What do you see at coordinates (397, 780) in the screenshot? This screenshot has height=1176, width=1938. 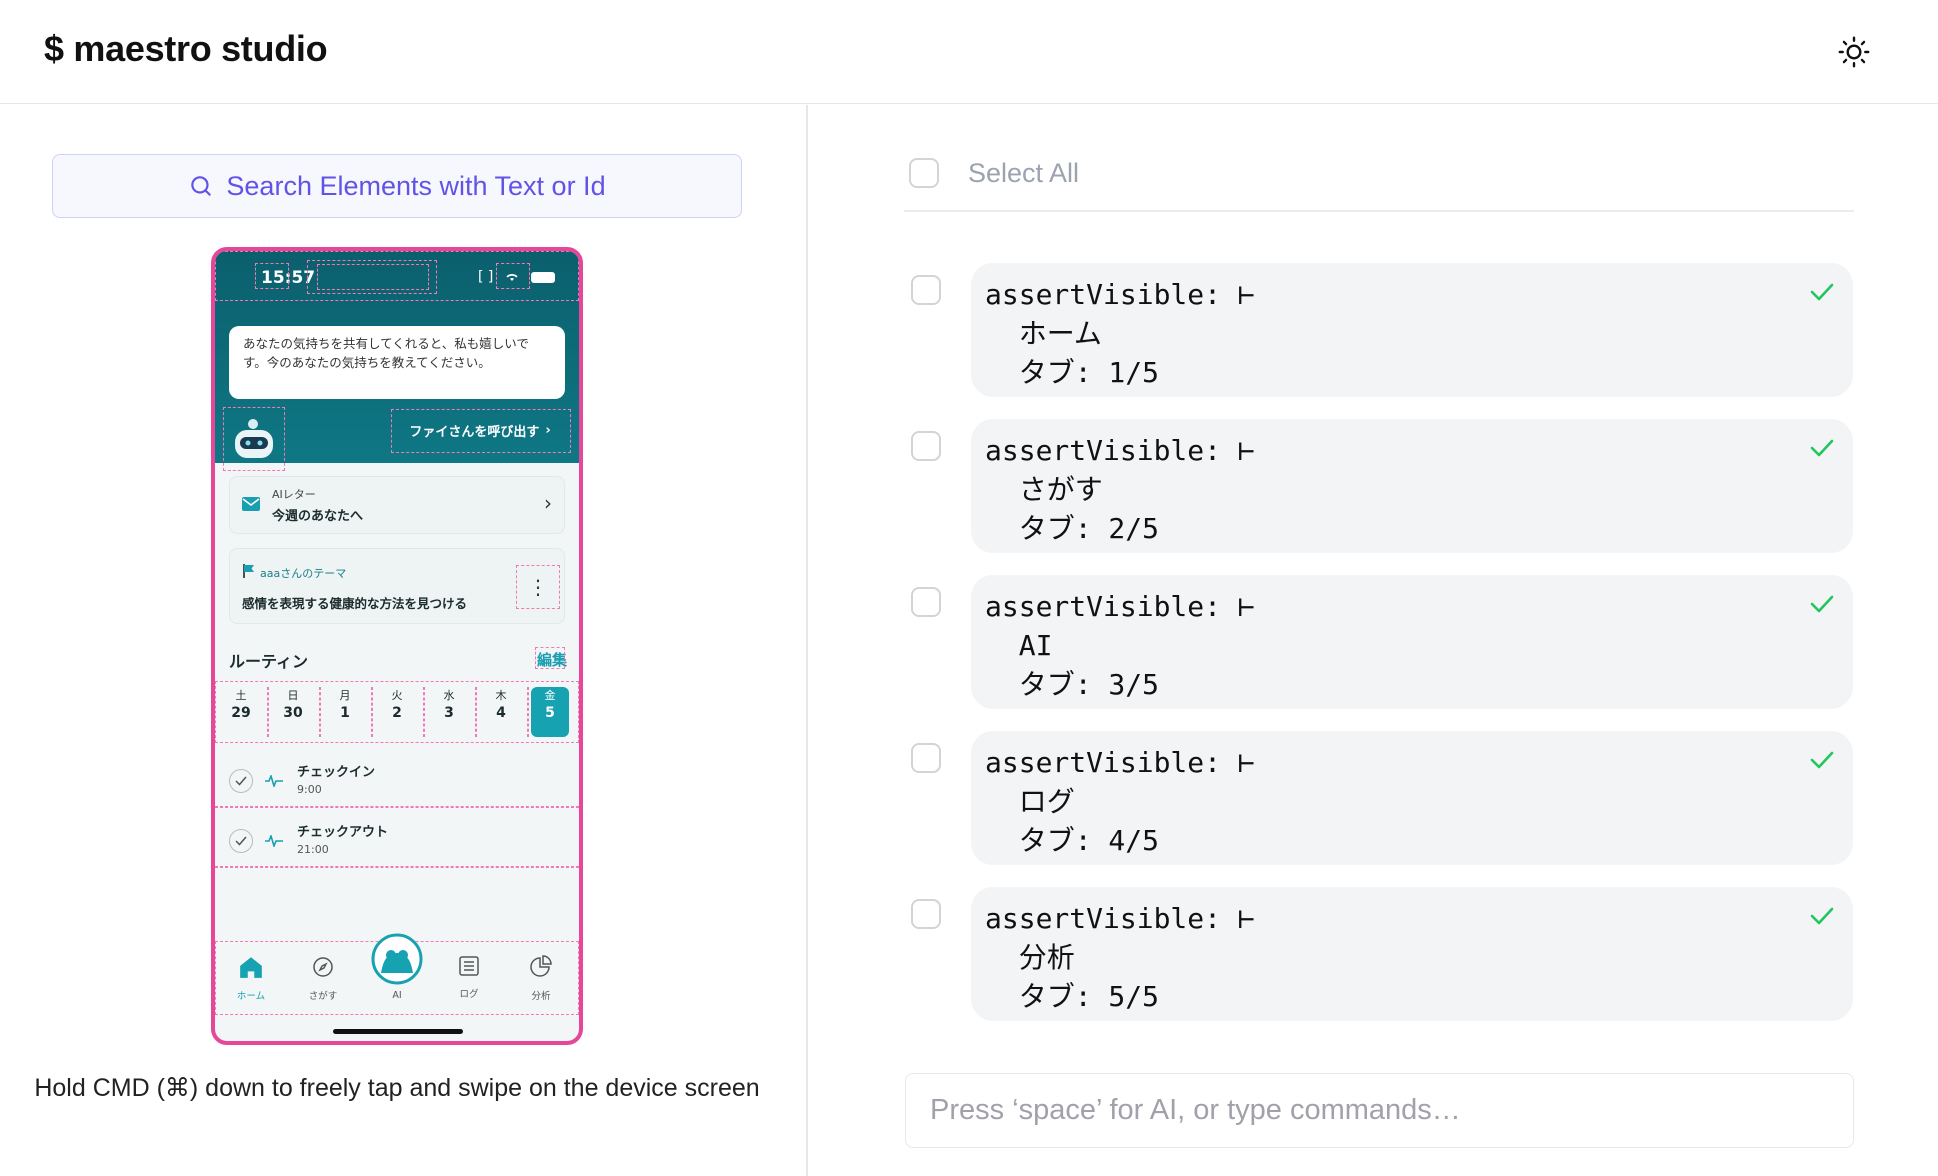 I see `task-row: チェックイン 9:00` at bounding box center [397, 780].